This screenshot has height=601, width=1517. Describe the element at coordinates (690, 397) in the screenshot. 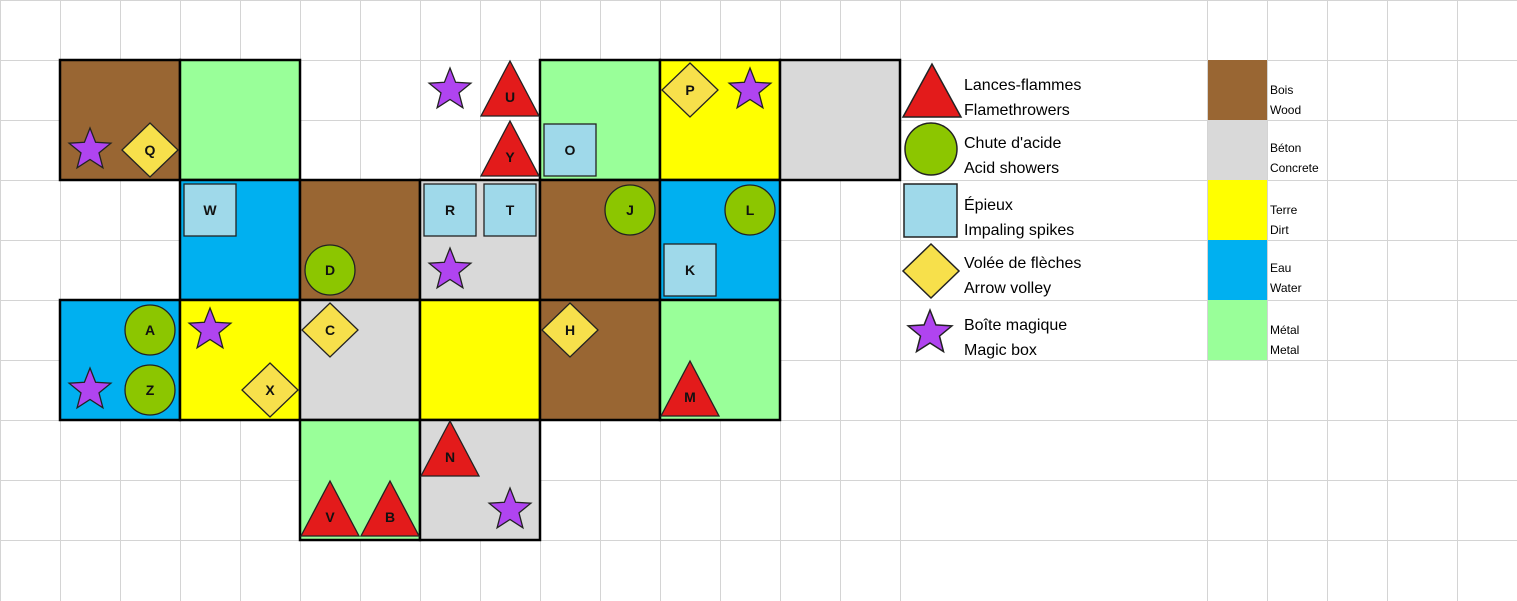

I see `marker-label: M` at that location.